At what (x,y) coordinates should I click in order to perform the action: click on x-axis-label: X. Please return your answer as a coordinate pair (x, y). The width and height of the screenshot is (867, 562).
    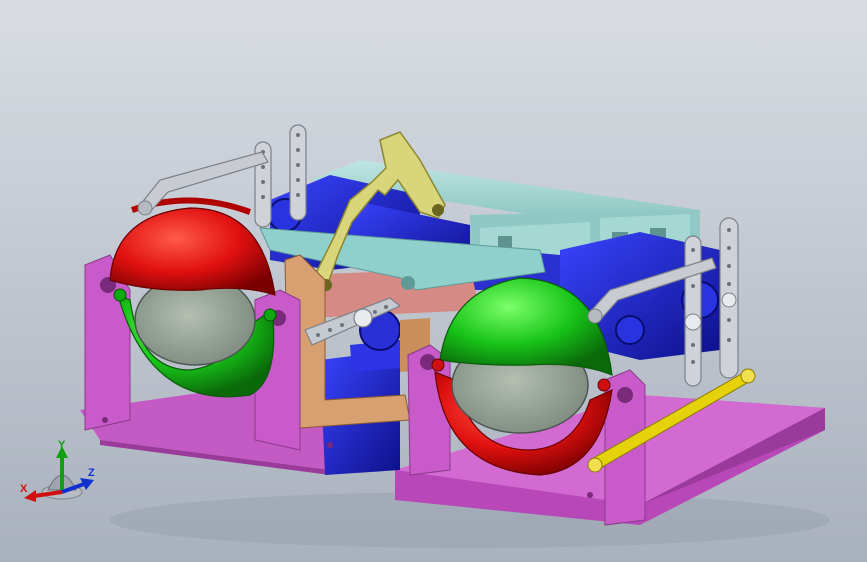
    Looking at the image, I should click on (24, 489).